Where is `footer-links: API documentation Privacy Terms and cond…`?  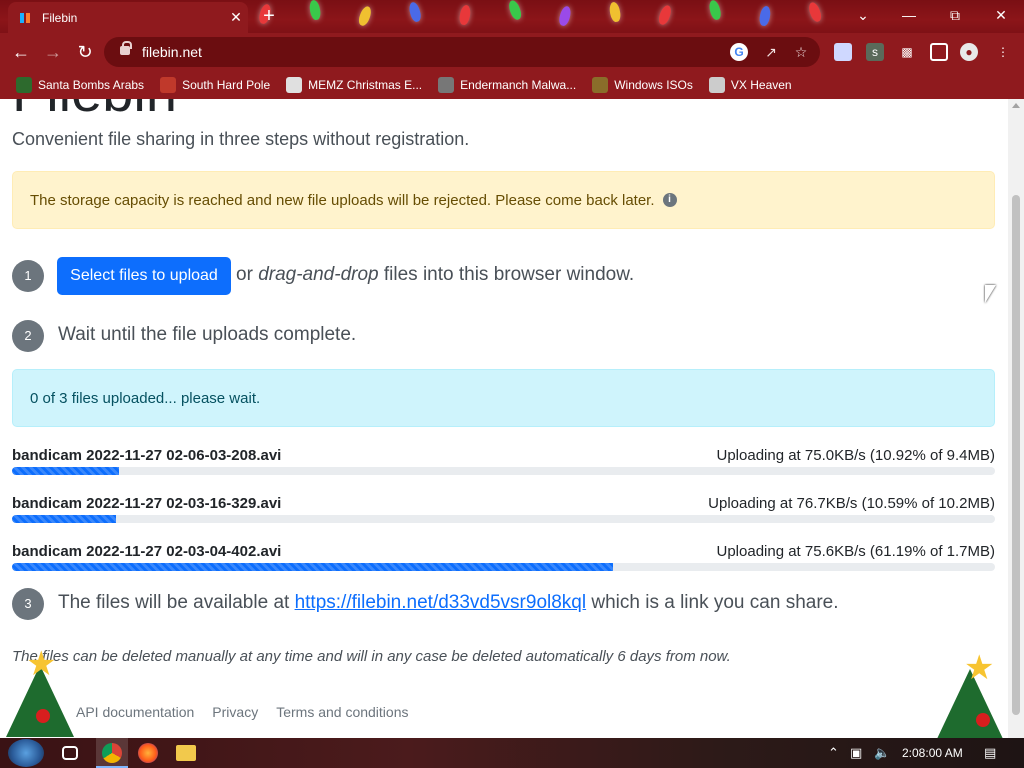
footer-links: API documentation Privacy Terms and cond… is located at coordinates (251, 712).